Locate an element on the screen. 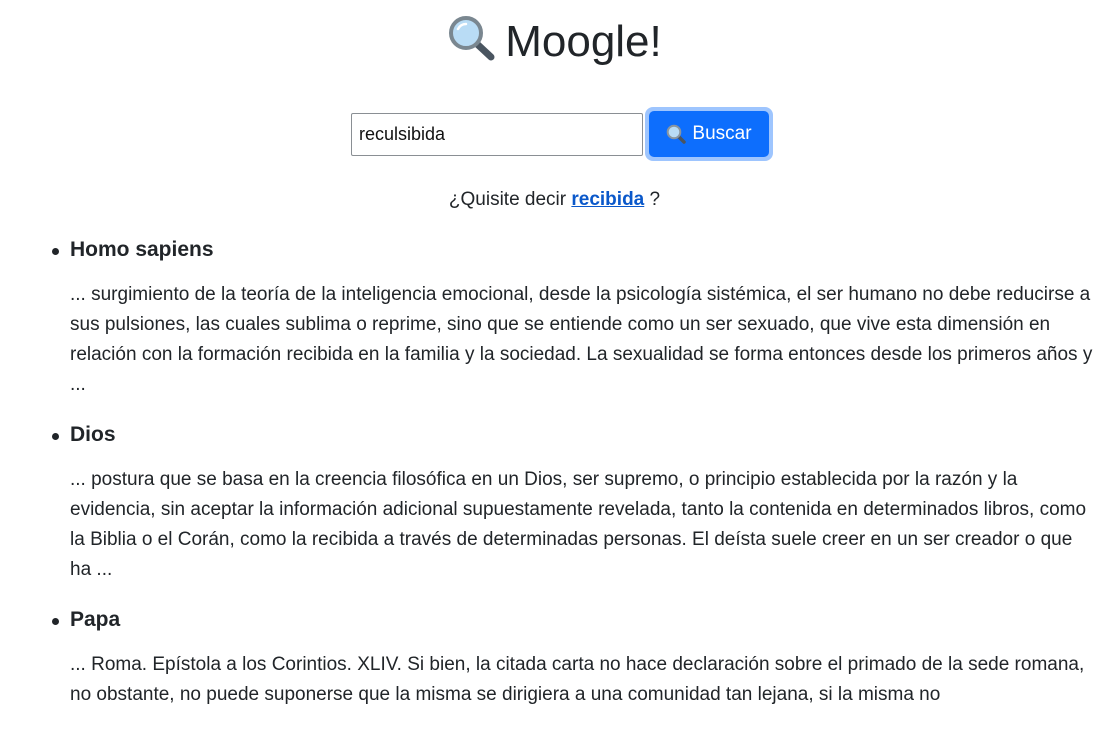 This screenshot has width=1109, height=734. search-input is located at coordinates (497, 134).